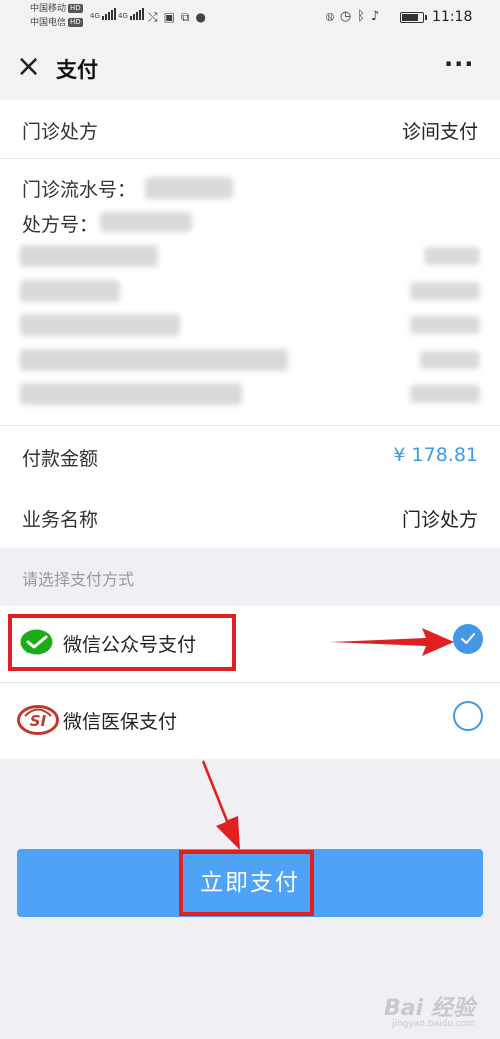 This screenshot has width=500, height=1039. I want to click on battery-icon, so click(413, 17).